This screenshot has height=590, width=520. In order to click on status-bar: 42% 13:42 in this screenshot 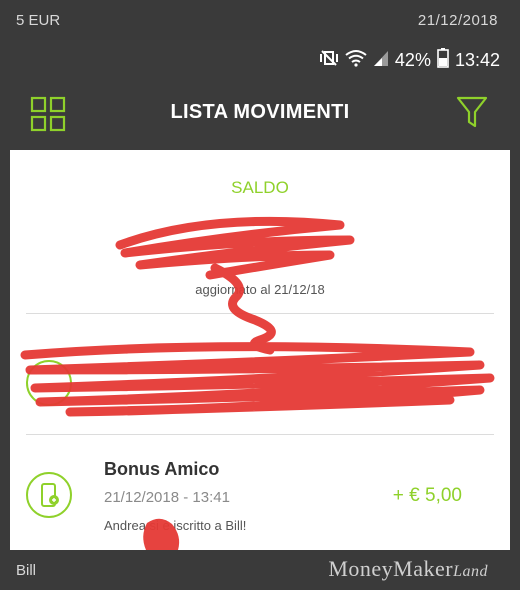, I will do `click(260, 58)`.